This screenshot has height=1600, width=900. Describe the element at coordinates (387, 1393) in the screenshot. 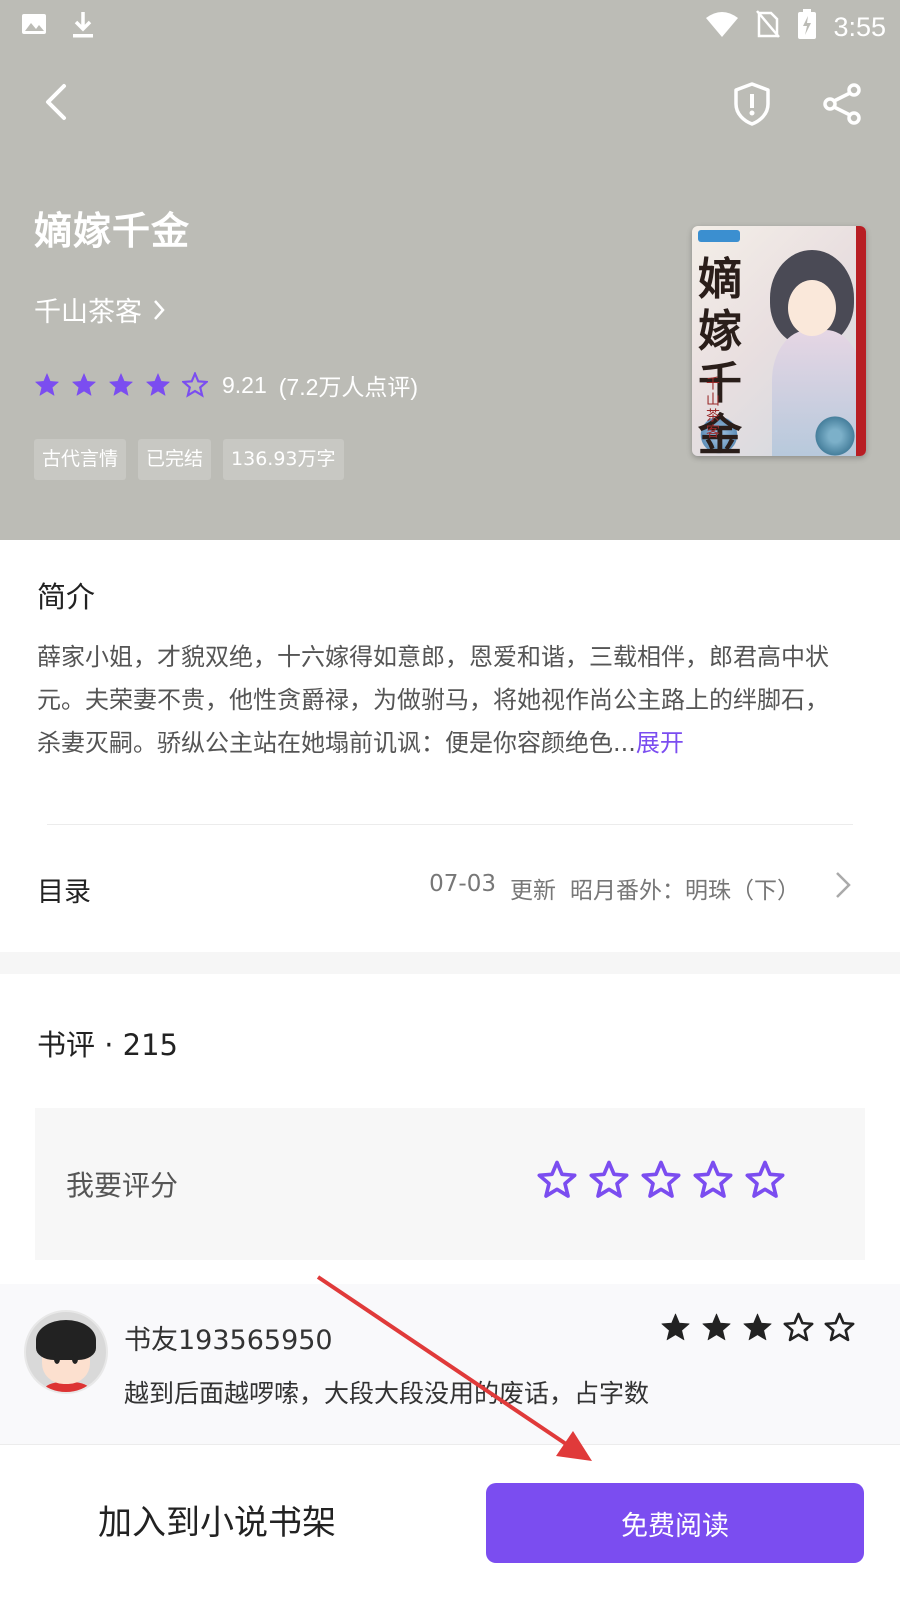

I see `review-text: 越到后面越啰嗦，大段大段没用的废话，占字数` at that location.